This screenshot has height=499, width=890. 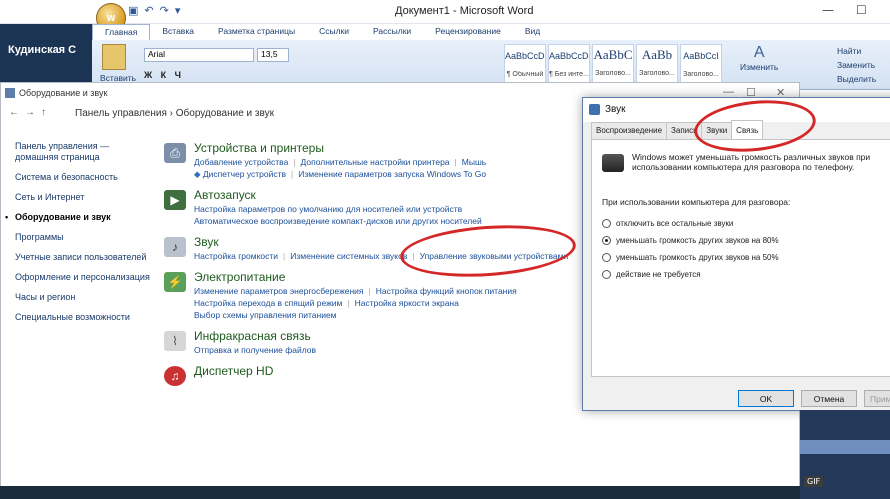 What do you see at coordinates (759, 67) in the screenshot?
I see `change-styles-label: Изменить` at bounding box center [759, 67].